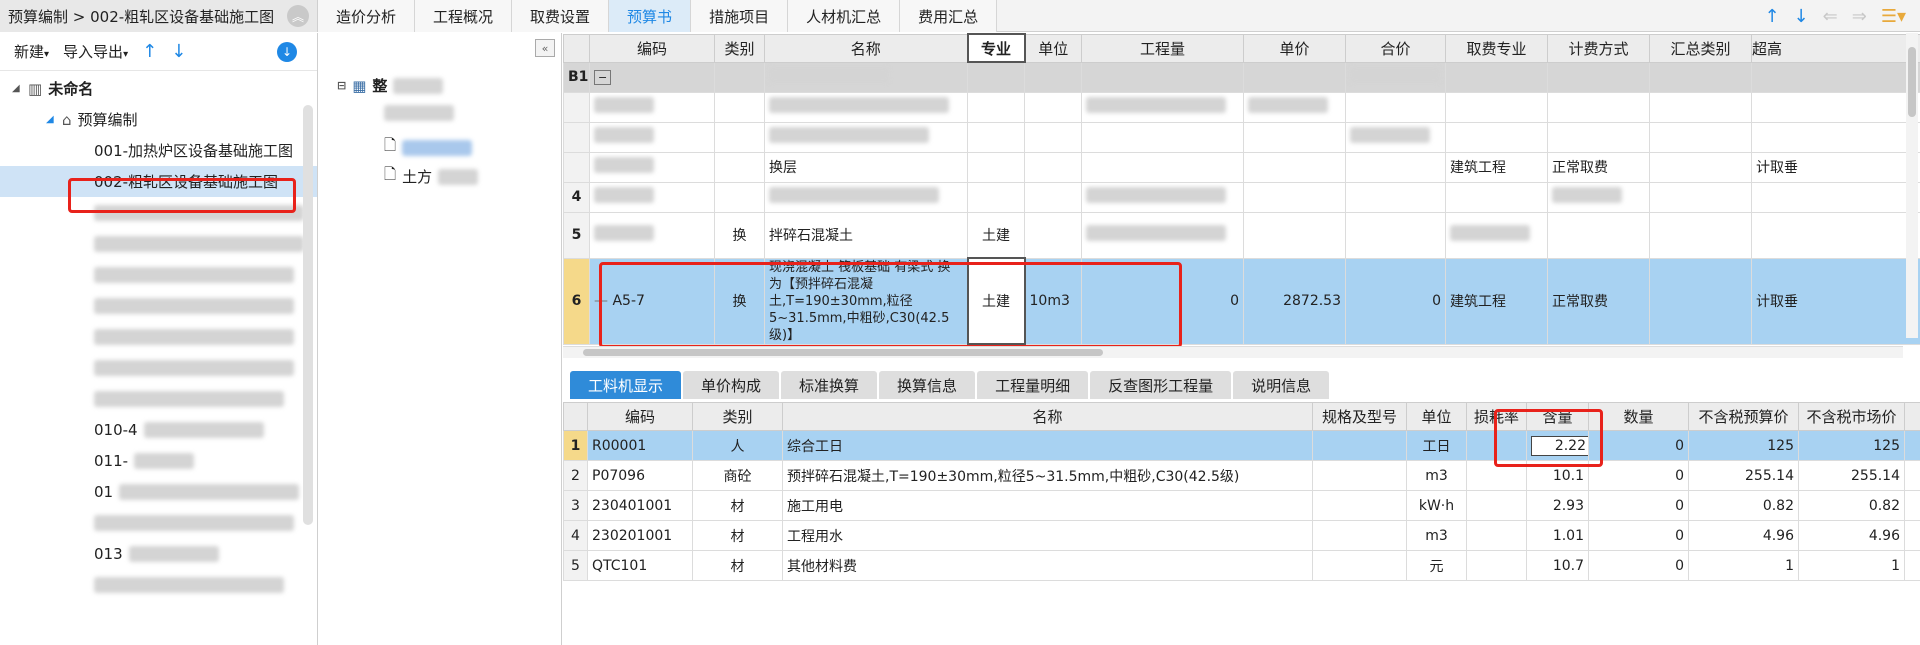 Image resolution: width=1920 pixels, height=645 pixels. I want to click on col-header-fee-major: 取费专业, so click(1496, 48).